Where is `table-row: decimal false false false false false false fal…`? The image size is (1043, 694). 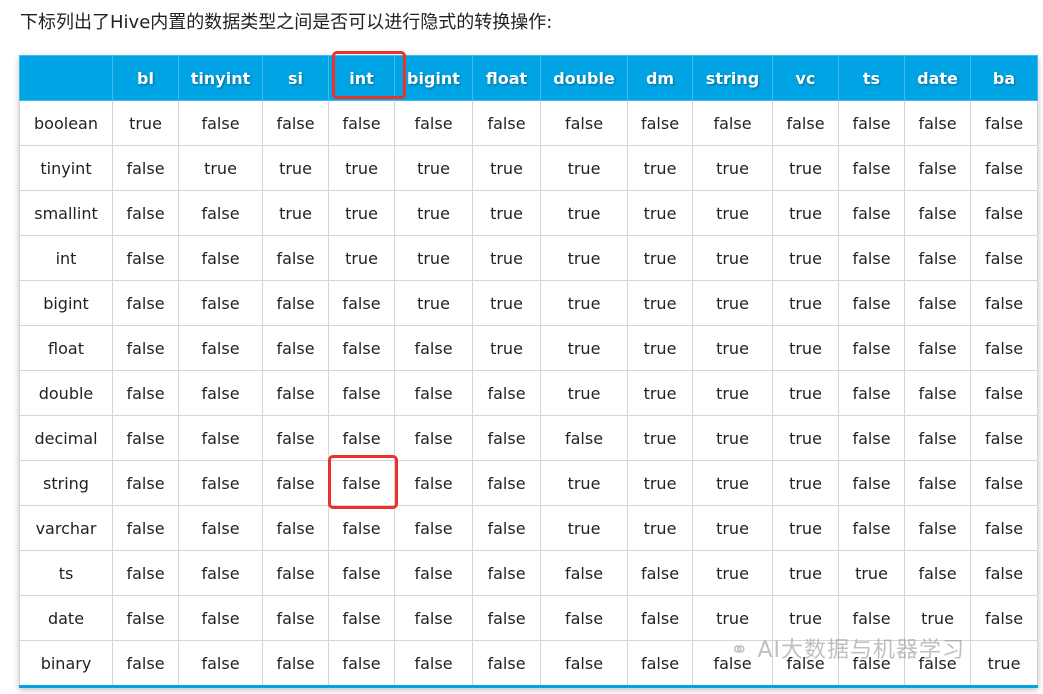 table-row: decimal false false false false false false fal… is located at coordinates (528, 438).